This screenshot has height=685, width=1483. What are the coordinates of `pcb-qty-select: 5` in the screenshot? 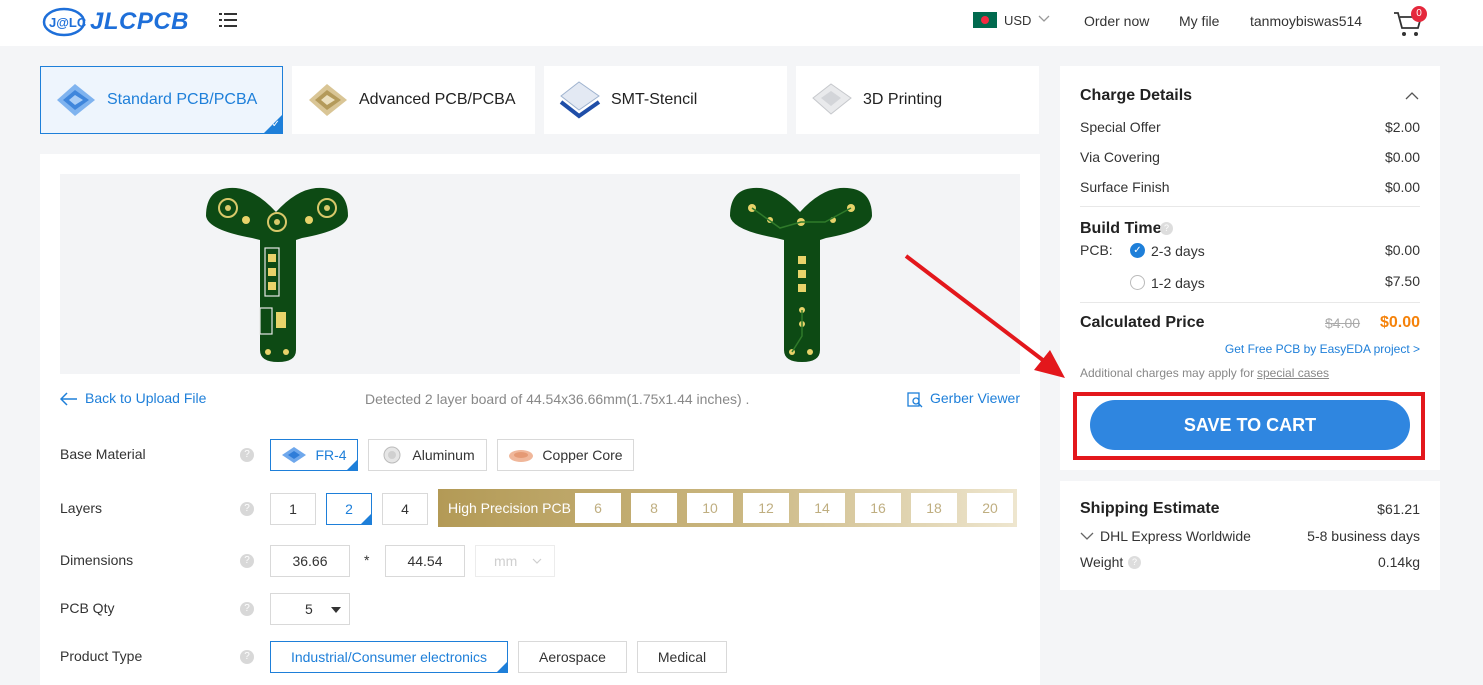 It's located at (310, 609).